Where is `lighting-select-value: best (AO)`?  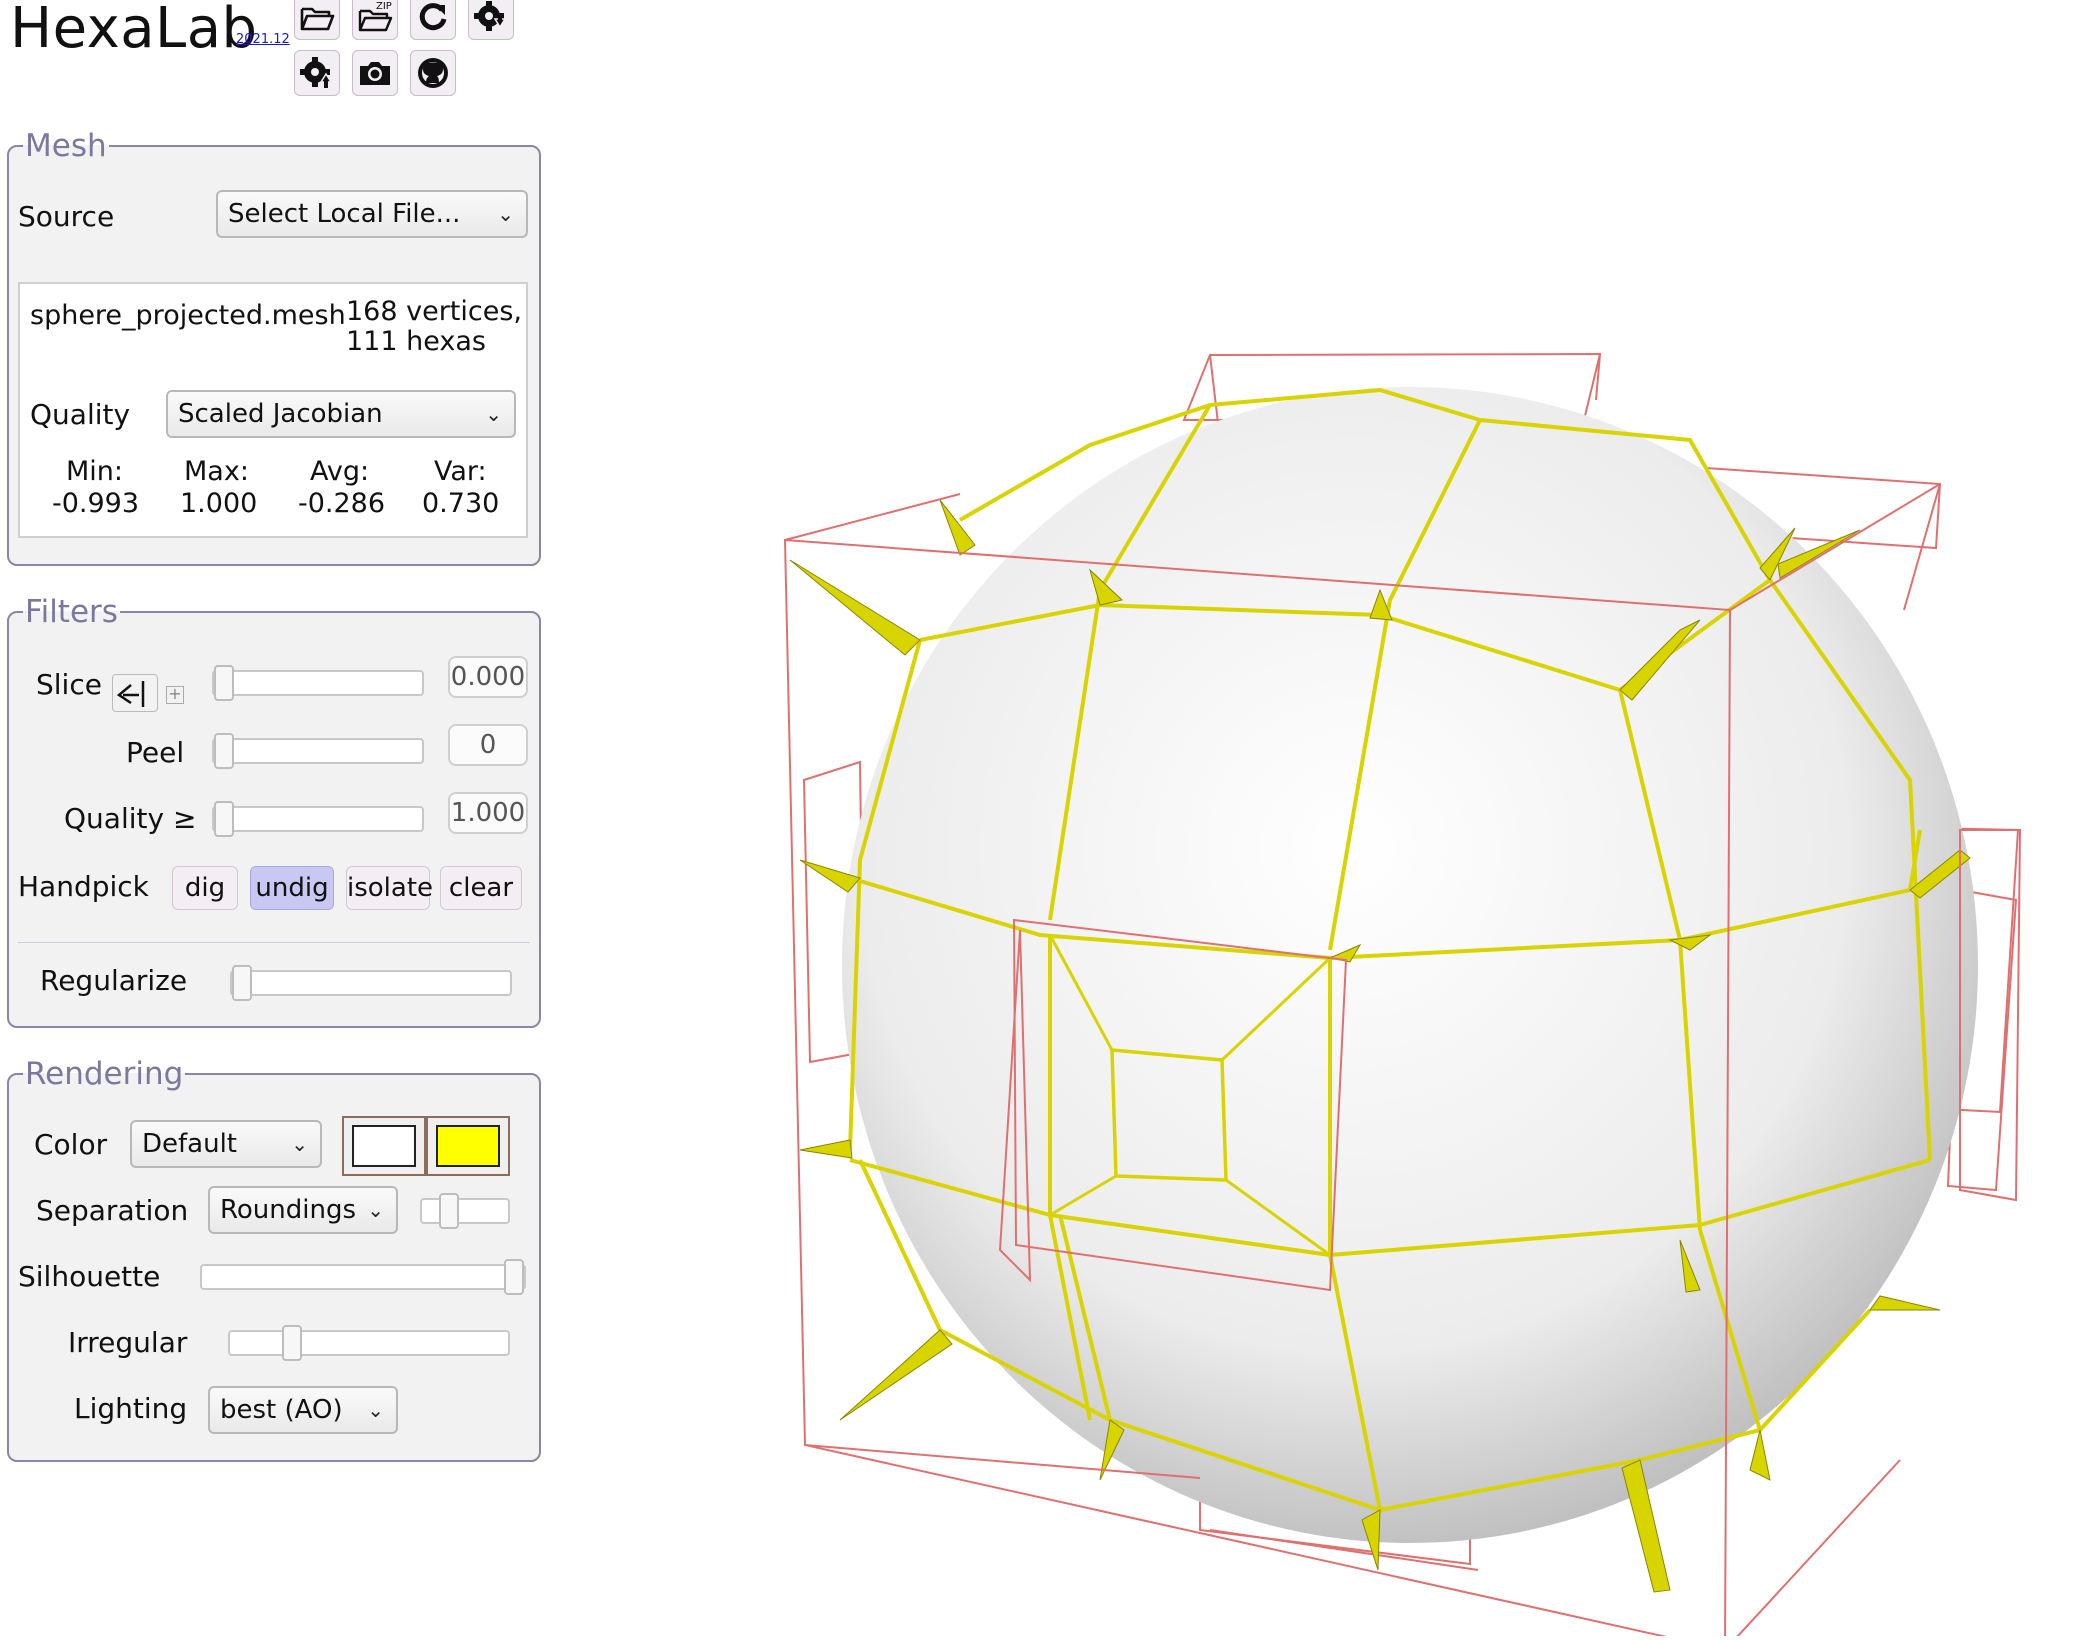
lighting-select-value: best (AO) is located at coordinates (281, 1410).